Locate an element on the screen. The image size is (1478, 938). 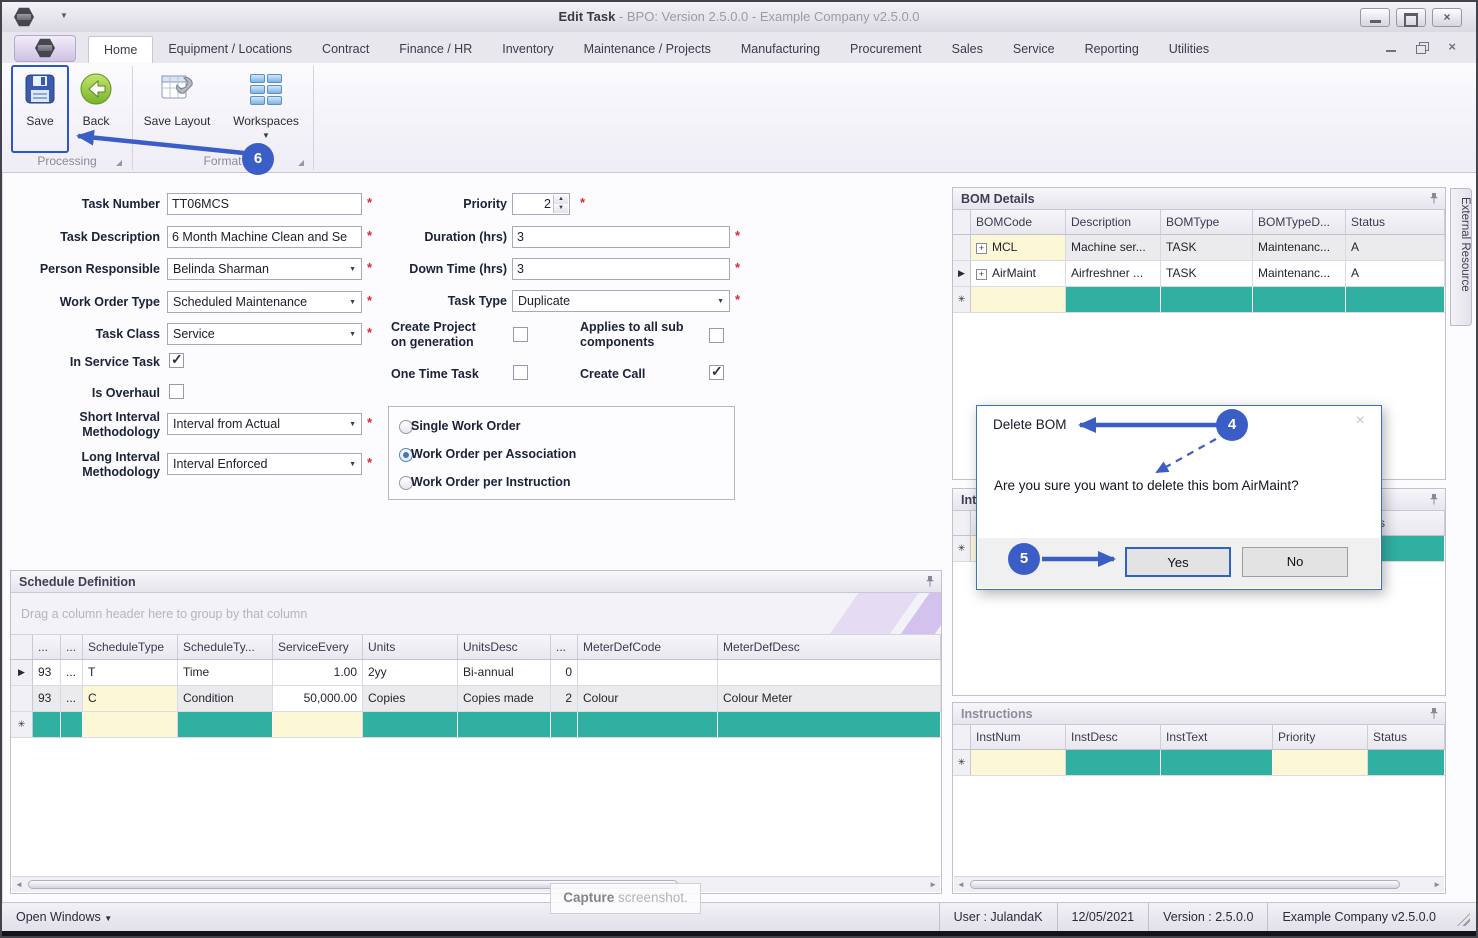
cell: Time is located at coordinates (225, 672).